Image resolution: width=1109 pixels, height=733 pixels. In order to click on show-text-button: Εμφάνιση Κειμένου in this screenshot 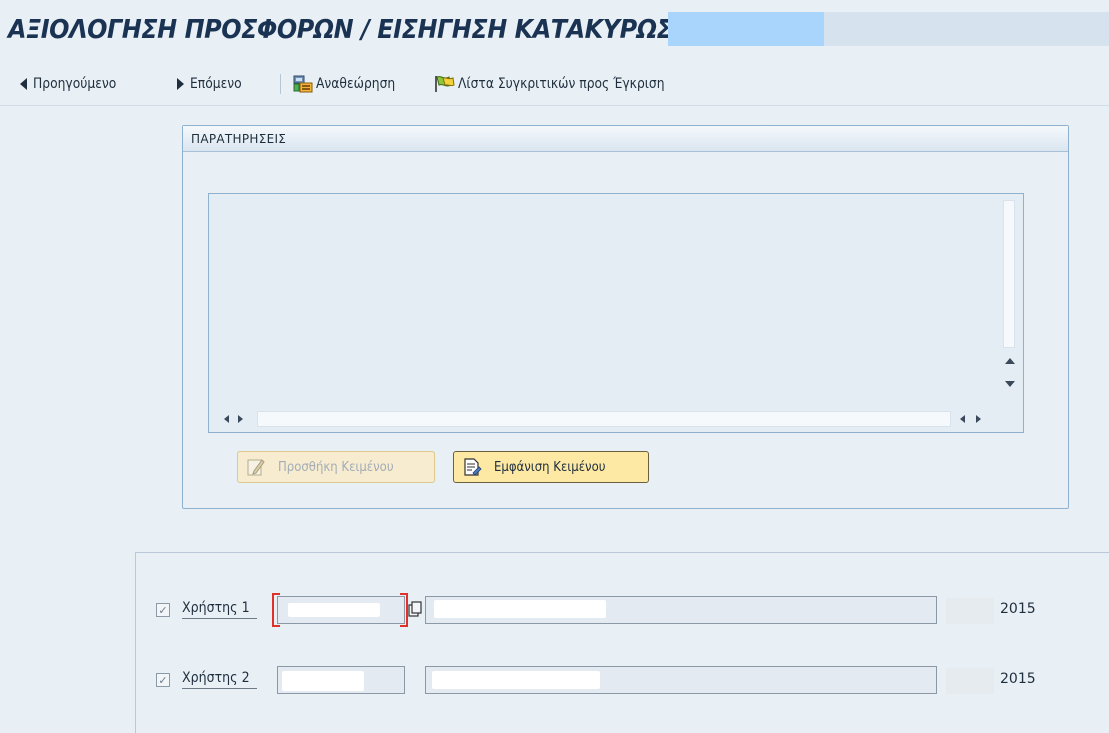, I will do `click(551, 467)`.